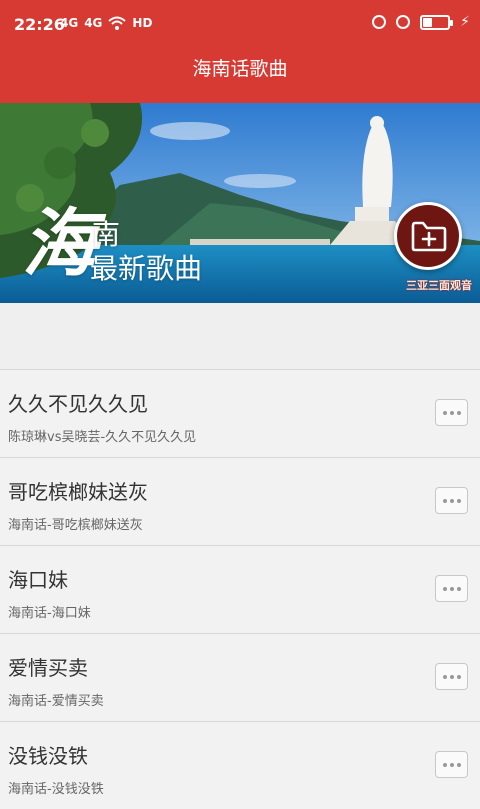 This screenshot has width=480, height=809. I want to click on song-item: 哥吃槟榔妹送灰 海南话-哥吃槟榔妹送灰, so click(240, 501).